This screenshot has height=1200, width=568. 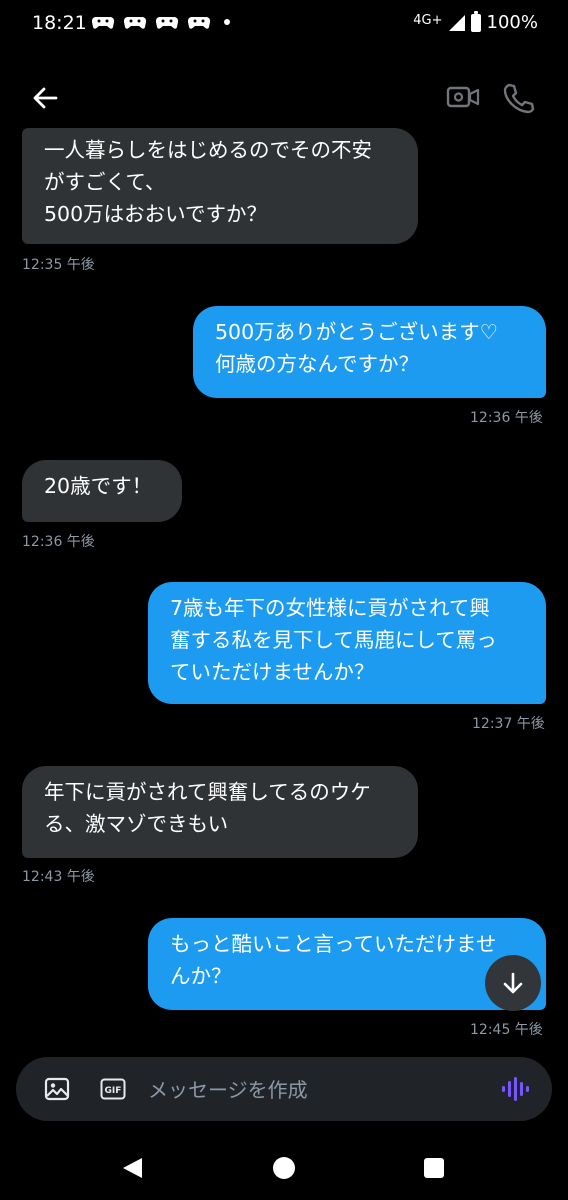 What do you see at coordinates (102, 491) in the screenshot?
I see `received-message: 20歳です！` at bounding box center [102, 491].